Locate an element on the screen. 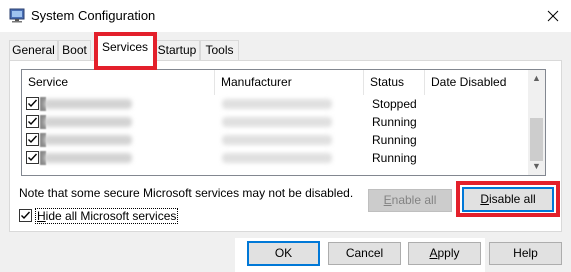 This screenshot has height=272, width=571. column-header-manufacturer: Manufacturer is located at coordinates (289, 82).